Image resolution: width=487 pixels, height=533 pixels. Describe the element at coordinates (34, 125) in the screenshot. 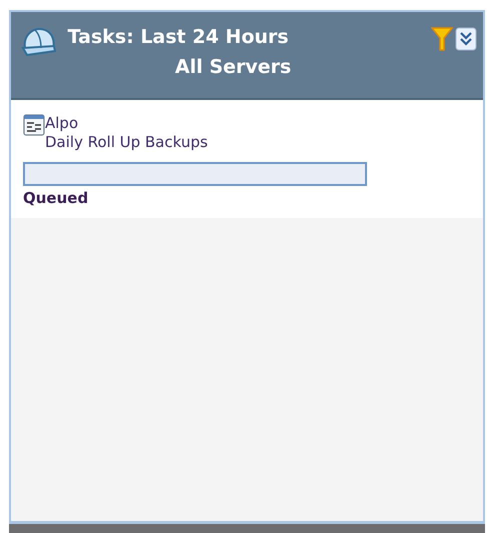

I see `task-list-icon` at that location.